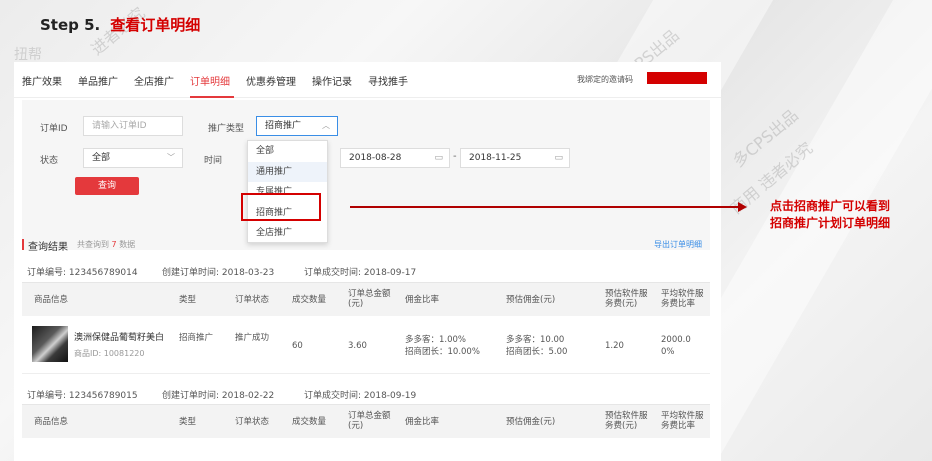  I want to click on promo-type-dropdown: 全部 通用推广 专属推广 招商推广 全店推广, so click(287, 191).